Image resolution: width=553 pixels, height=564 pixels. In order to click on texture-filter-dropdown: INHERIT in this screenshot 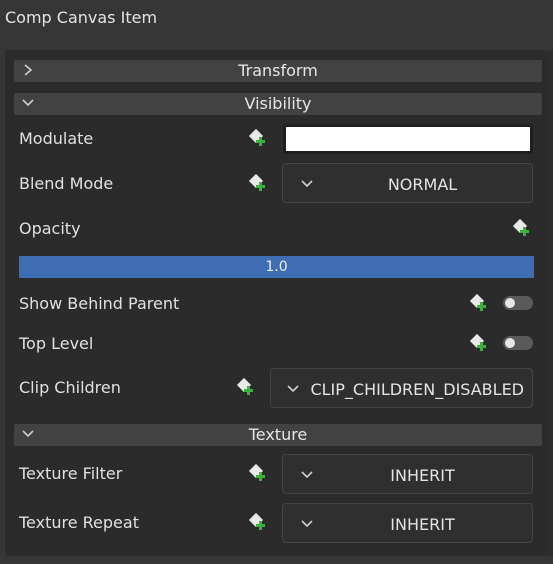, I will do `click(407, 474)`.